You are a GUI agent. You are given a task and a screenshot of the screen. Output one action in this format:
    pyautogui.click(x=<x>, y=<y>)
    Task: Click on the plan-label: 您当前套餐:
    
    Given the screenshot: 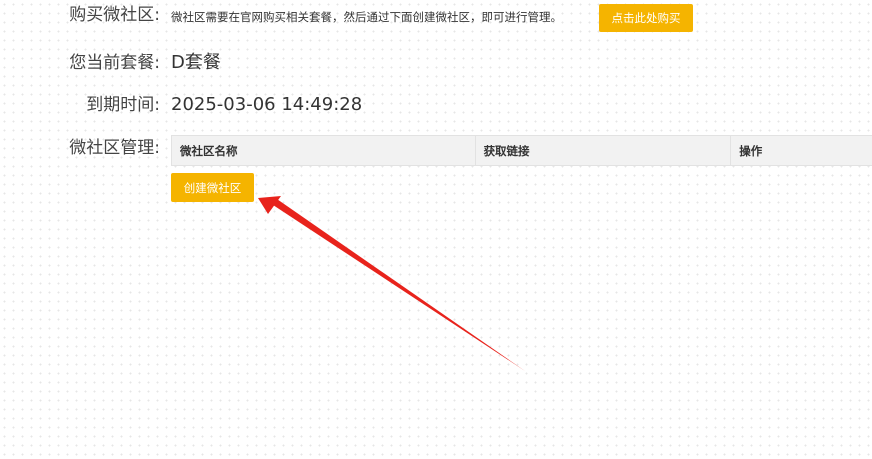 What is the action you would take?
    pyautogui.click(x=114, y=63)
    